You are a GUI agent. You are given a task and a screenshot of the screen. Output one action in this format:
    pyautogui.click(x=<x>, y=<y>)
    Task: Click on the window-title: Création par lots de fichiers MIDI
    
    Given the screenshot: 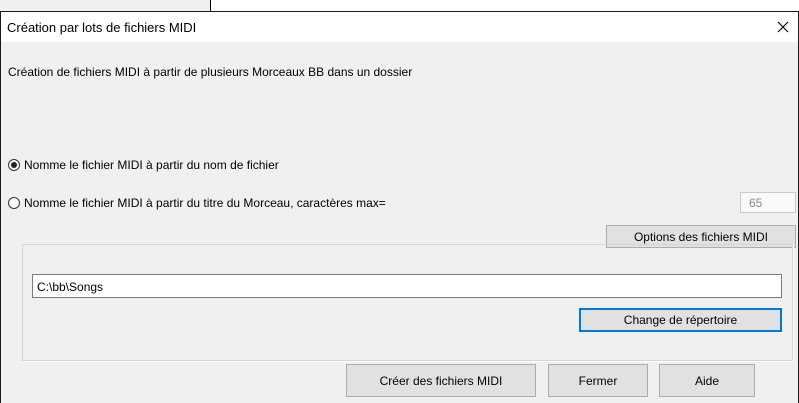 What is the action you would take?
    pyautogui.click(x=102, y=27)
    